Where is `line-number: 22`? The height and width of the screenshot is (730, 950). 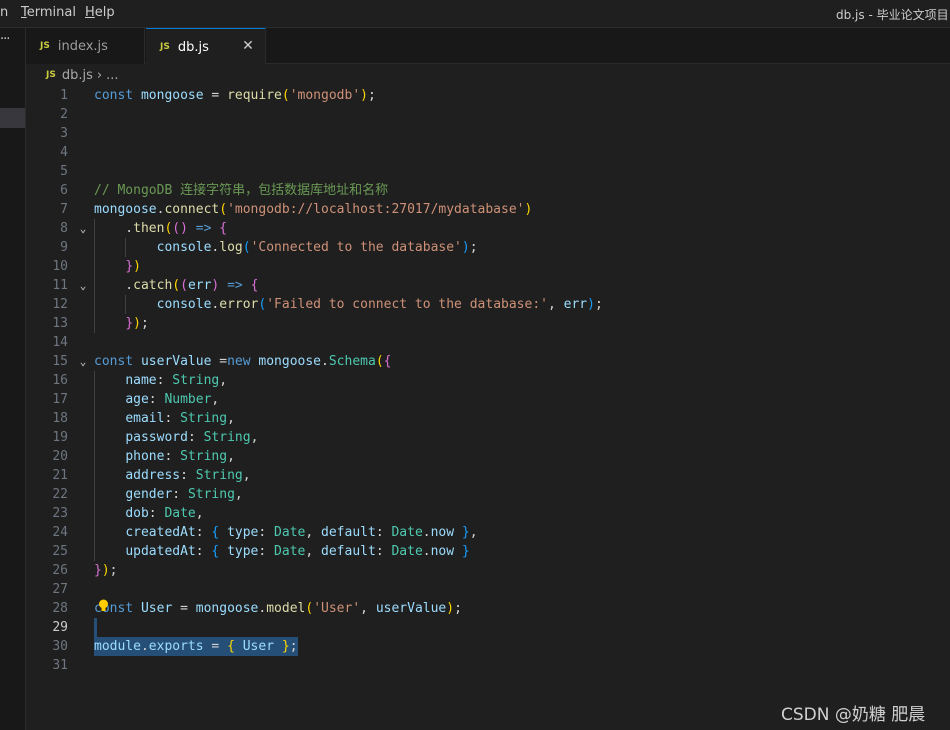 line-number: 22 is located at coordinates (60, 494).